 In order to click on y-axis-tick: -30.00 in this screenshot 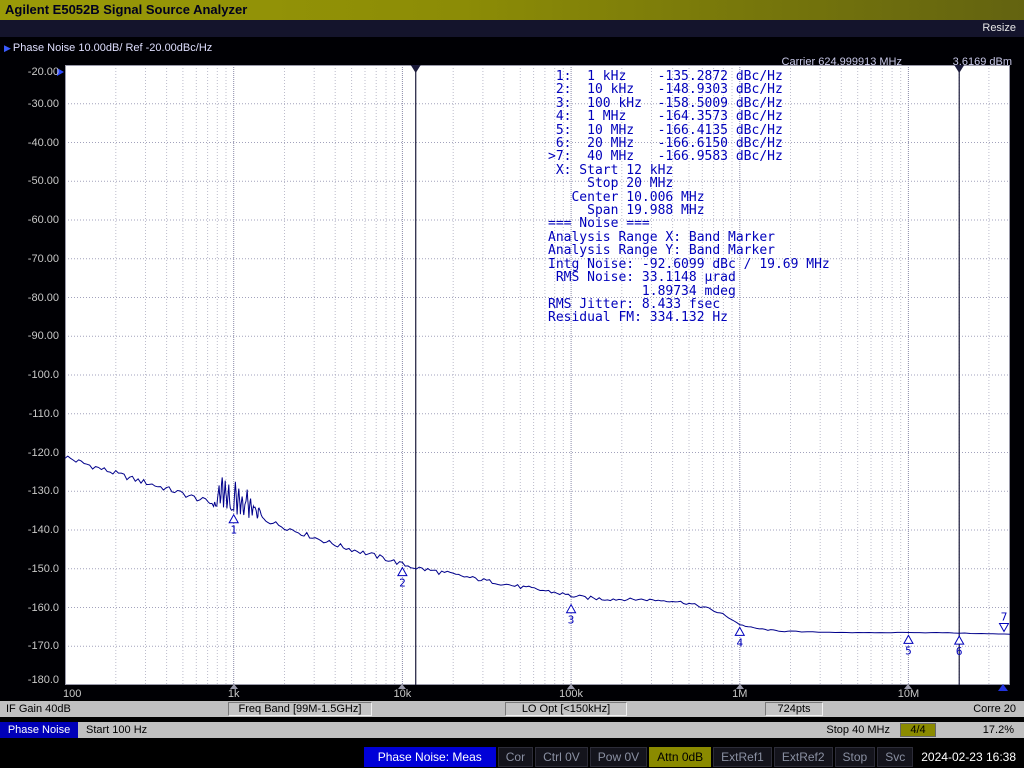, I will do `click(43, 103)`.